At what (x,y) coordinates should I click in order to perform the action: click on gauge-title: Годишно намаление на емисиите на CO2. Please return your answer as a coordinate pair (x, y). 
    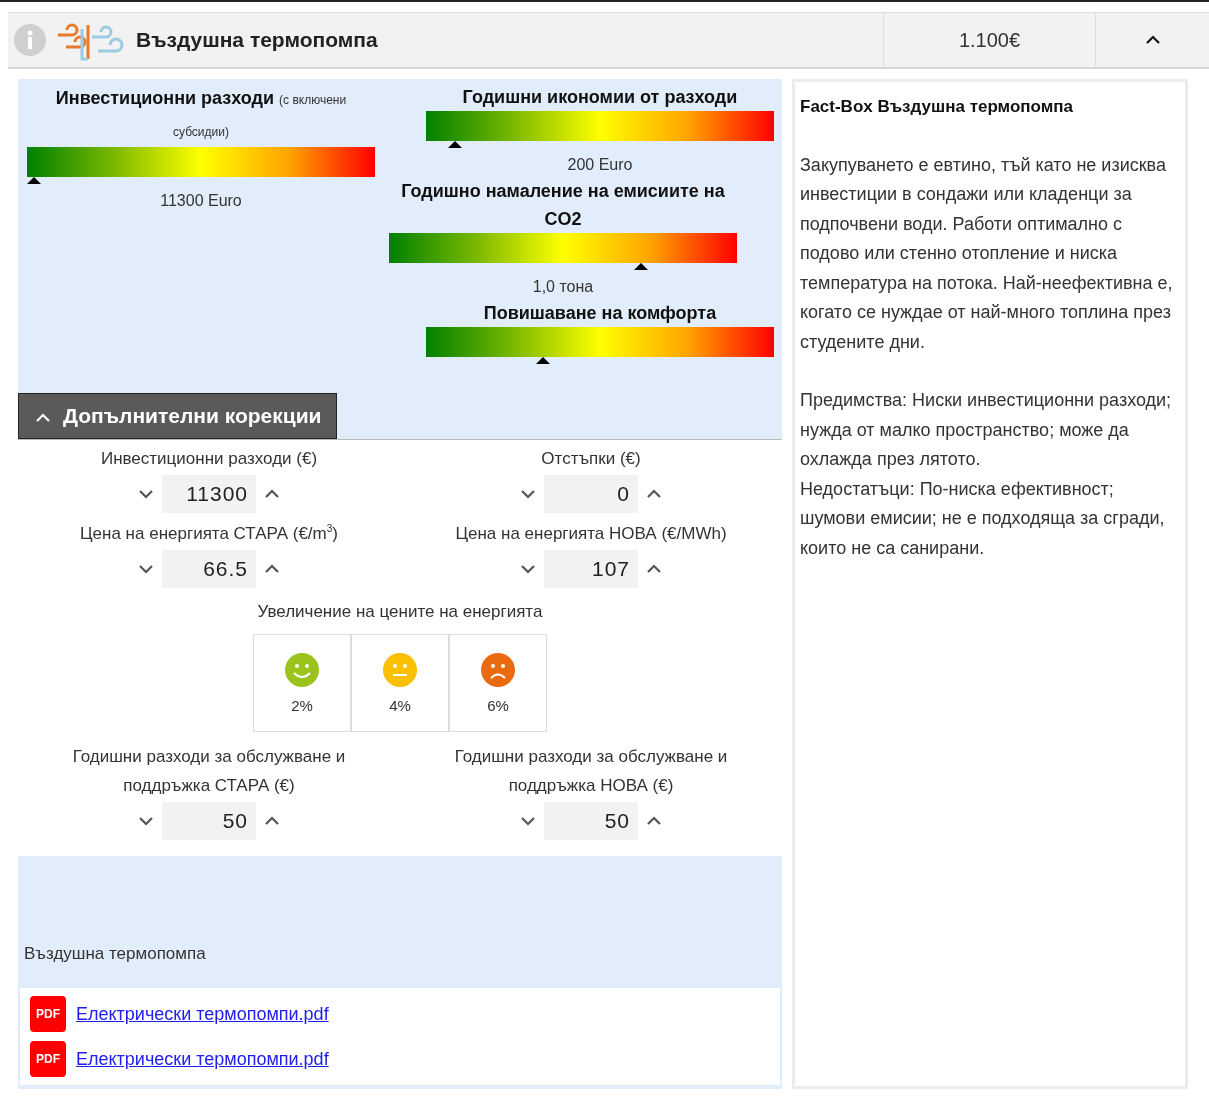
    Looking at the image, I should click on (563, 205).